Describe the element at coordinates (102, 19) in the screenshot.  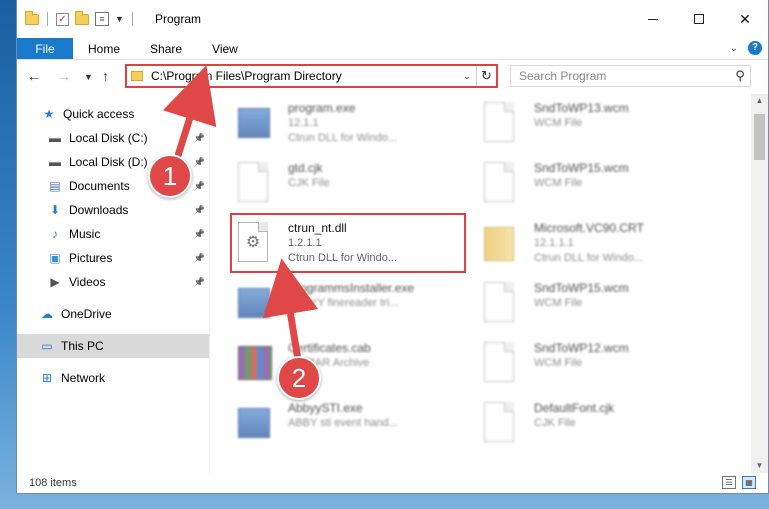
I see `properties-icon: ≡` at that location.